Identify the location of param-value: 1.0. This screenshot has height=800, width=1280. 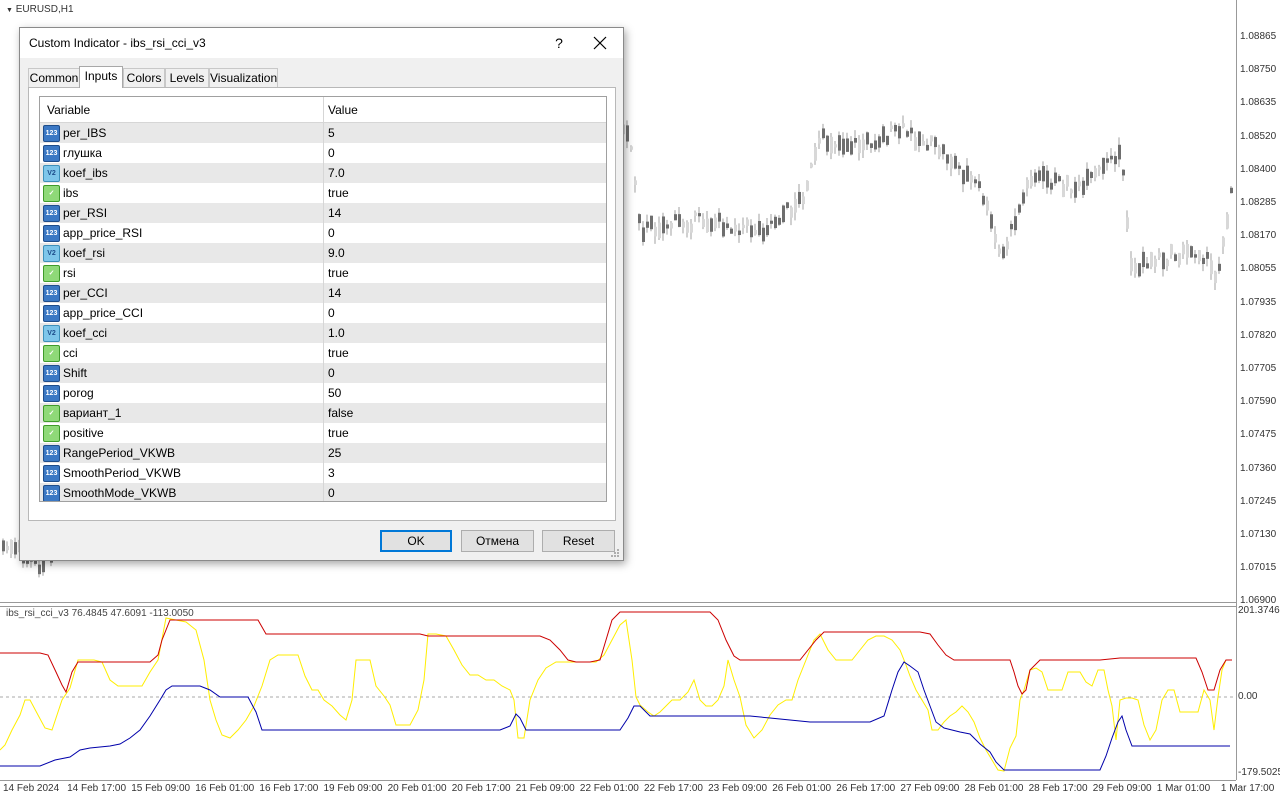
(336, 333).